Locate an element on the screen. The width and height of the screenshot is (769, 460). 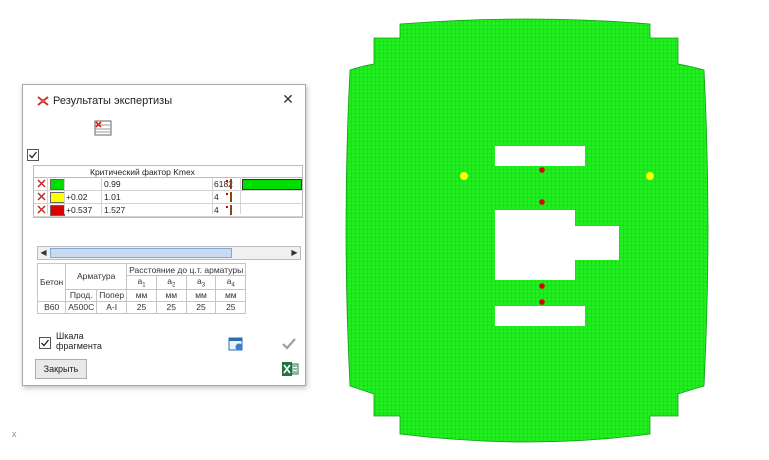
range-to: 1.01 is located at coordinates (112, 197).